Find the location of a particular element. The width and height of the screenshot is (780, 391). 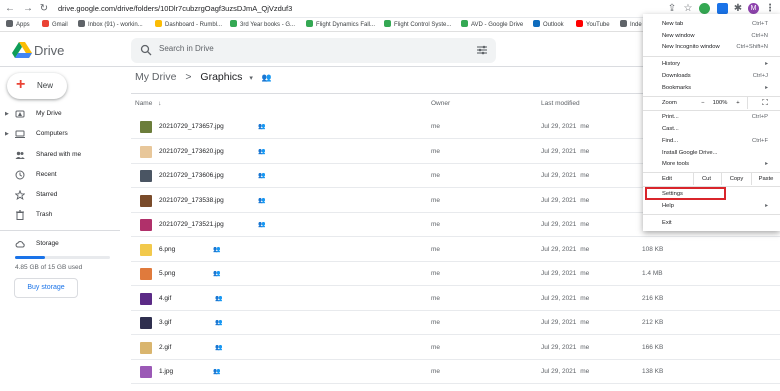

menu-item-downloads: Downloads Ctrl+J is located at coordinates (711, 76).